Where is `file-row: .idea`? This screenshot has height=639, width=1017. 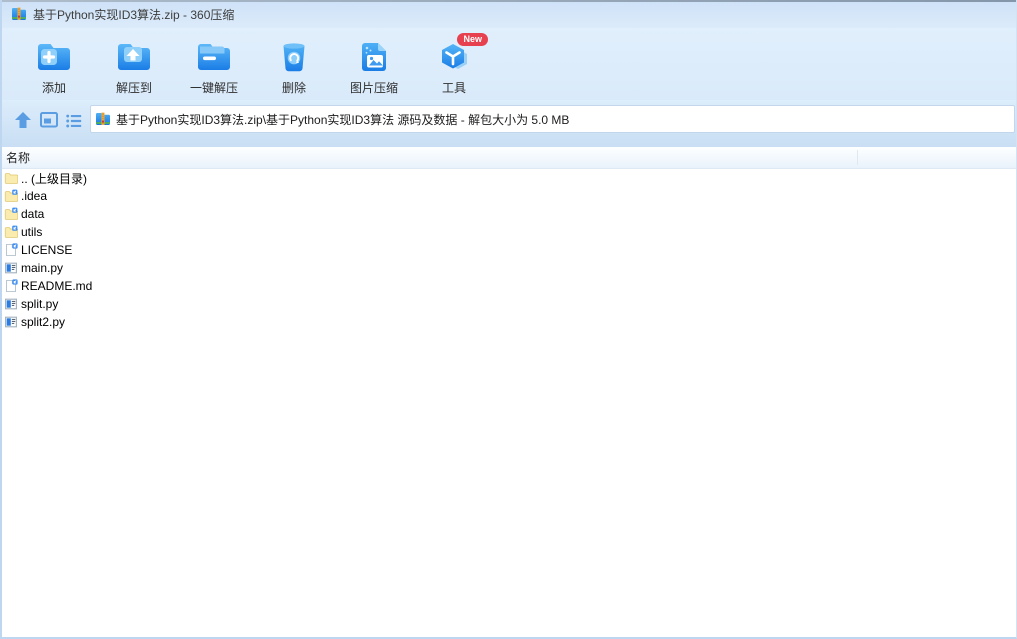 file-row: .idea is located at coordinates (509, 196).